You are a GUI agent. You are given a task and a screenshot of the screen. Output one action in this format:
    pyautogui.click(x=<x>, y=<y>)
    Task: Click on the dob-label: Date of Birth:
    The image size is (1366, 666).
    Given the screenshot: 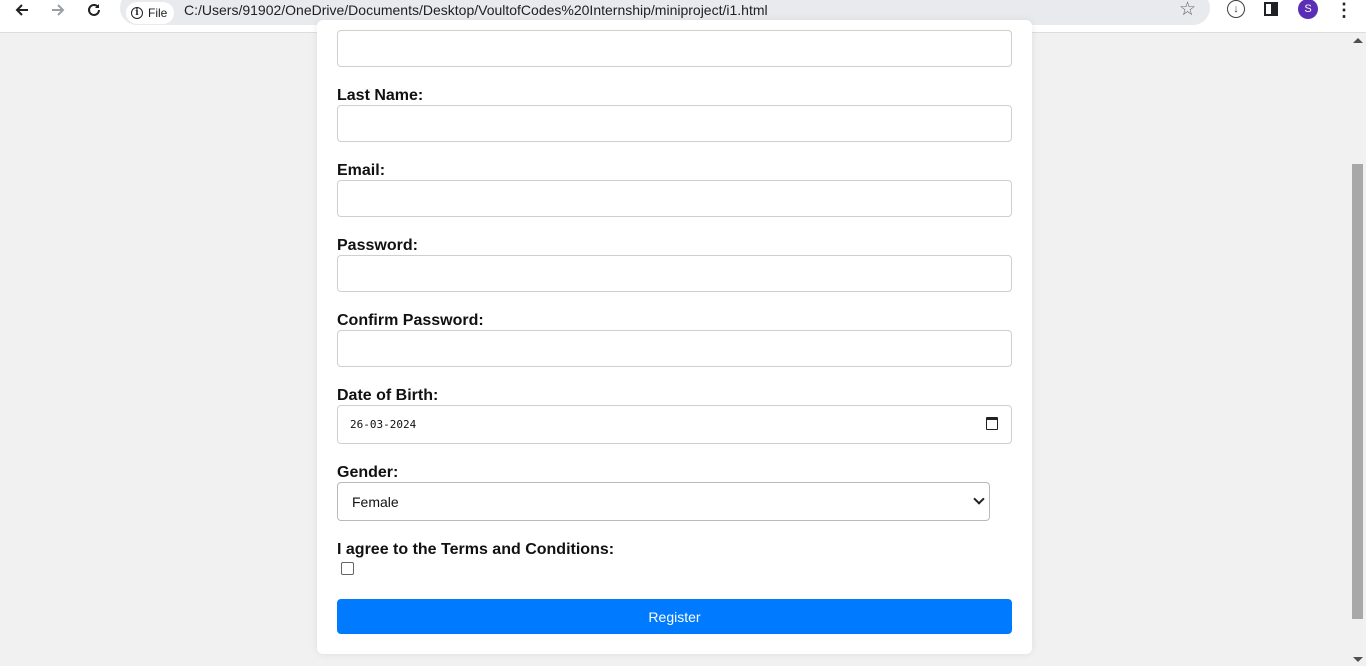 What is the action you would take?
    pyautogui.click(x=388, y=395)
    